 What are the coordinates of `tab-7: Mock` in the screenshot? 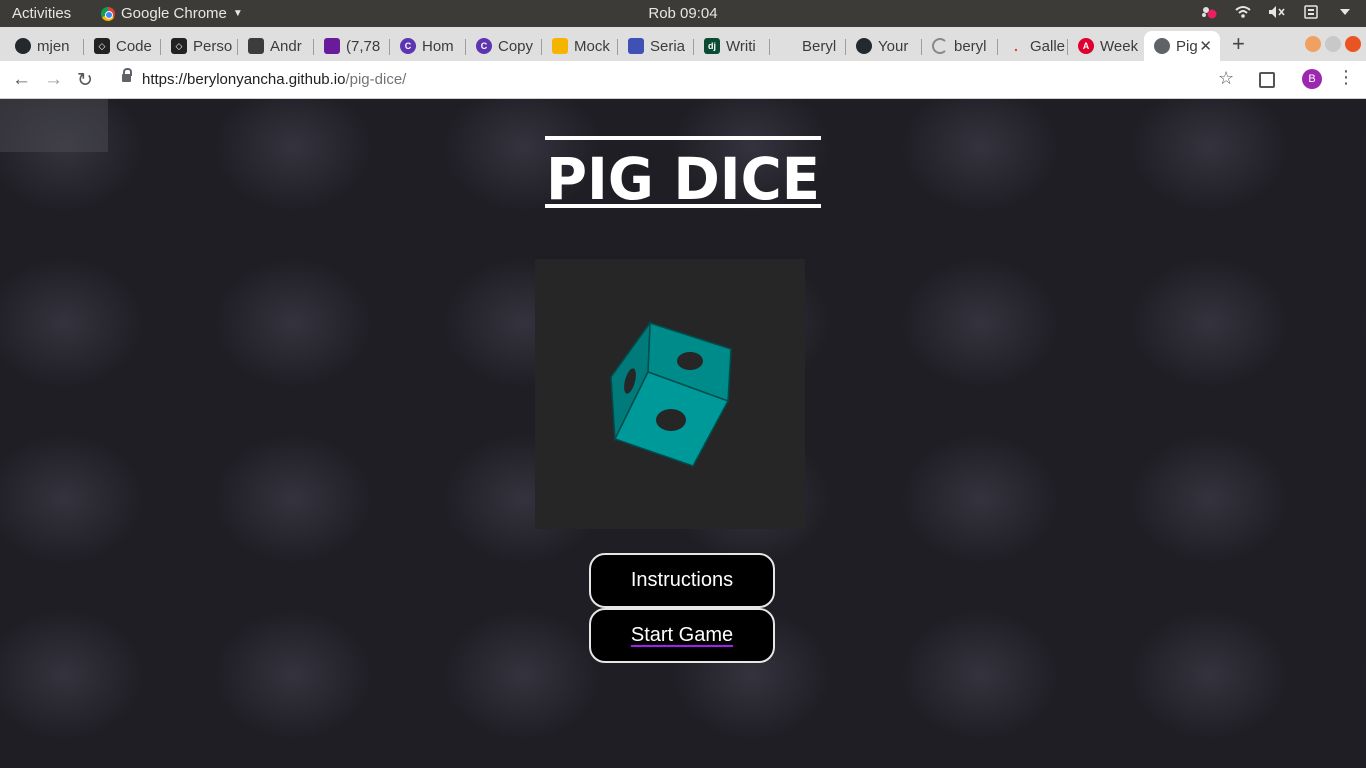 It's located at (580, 46).